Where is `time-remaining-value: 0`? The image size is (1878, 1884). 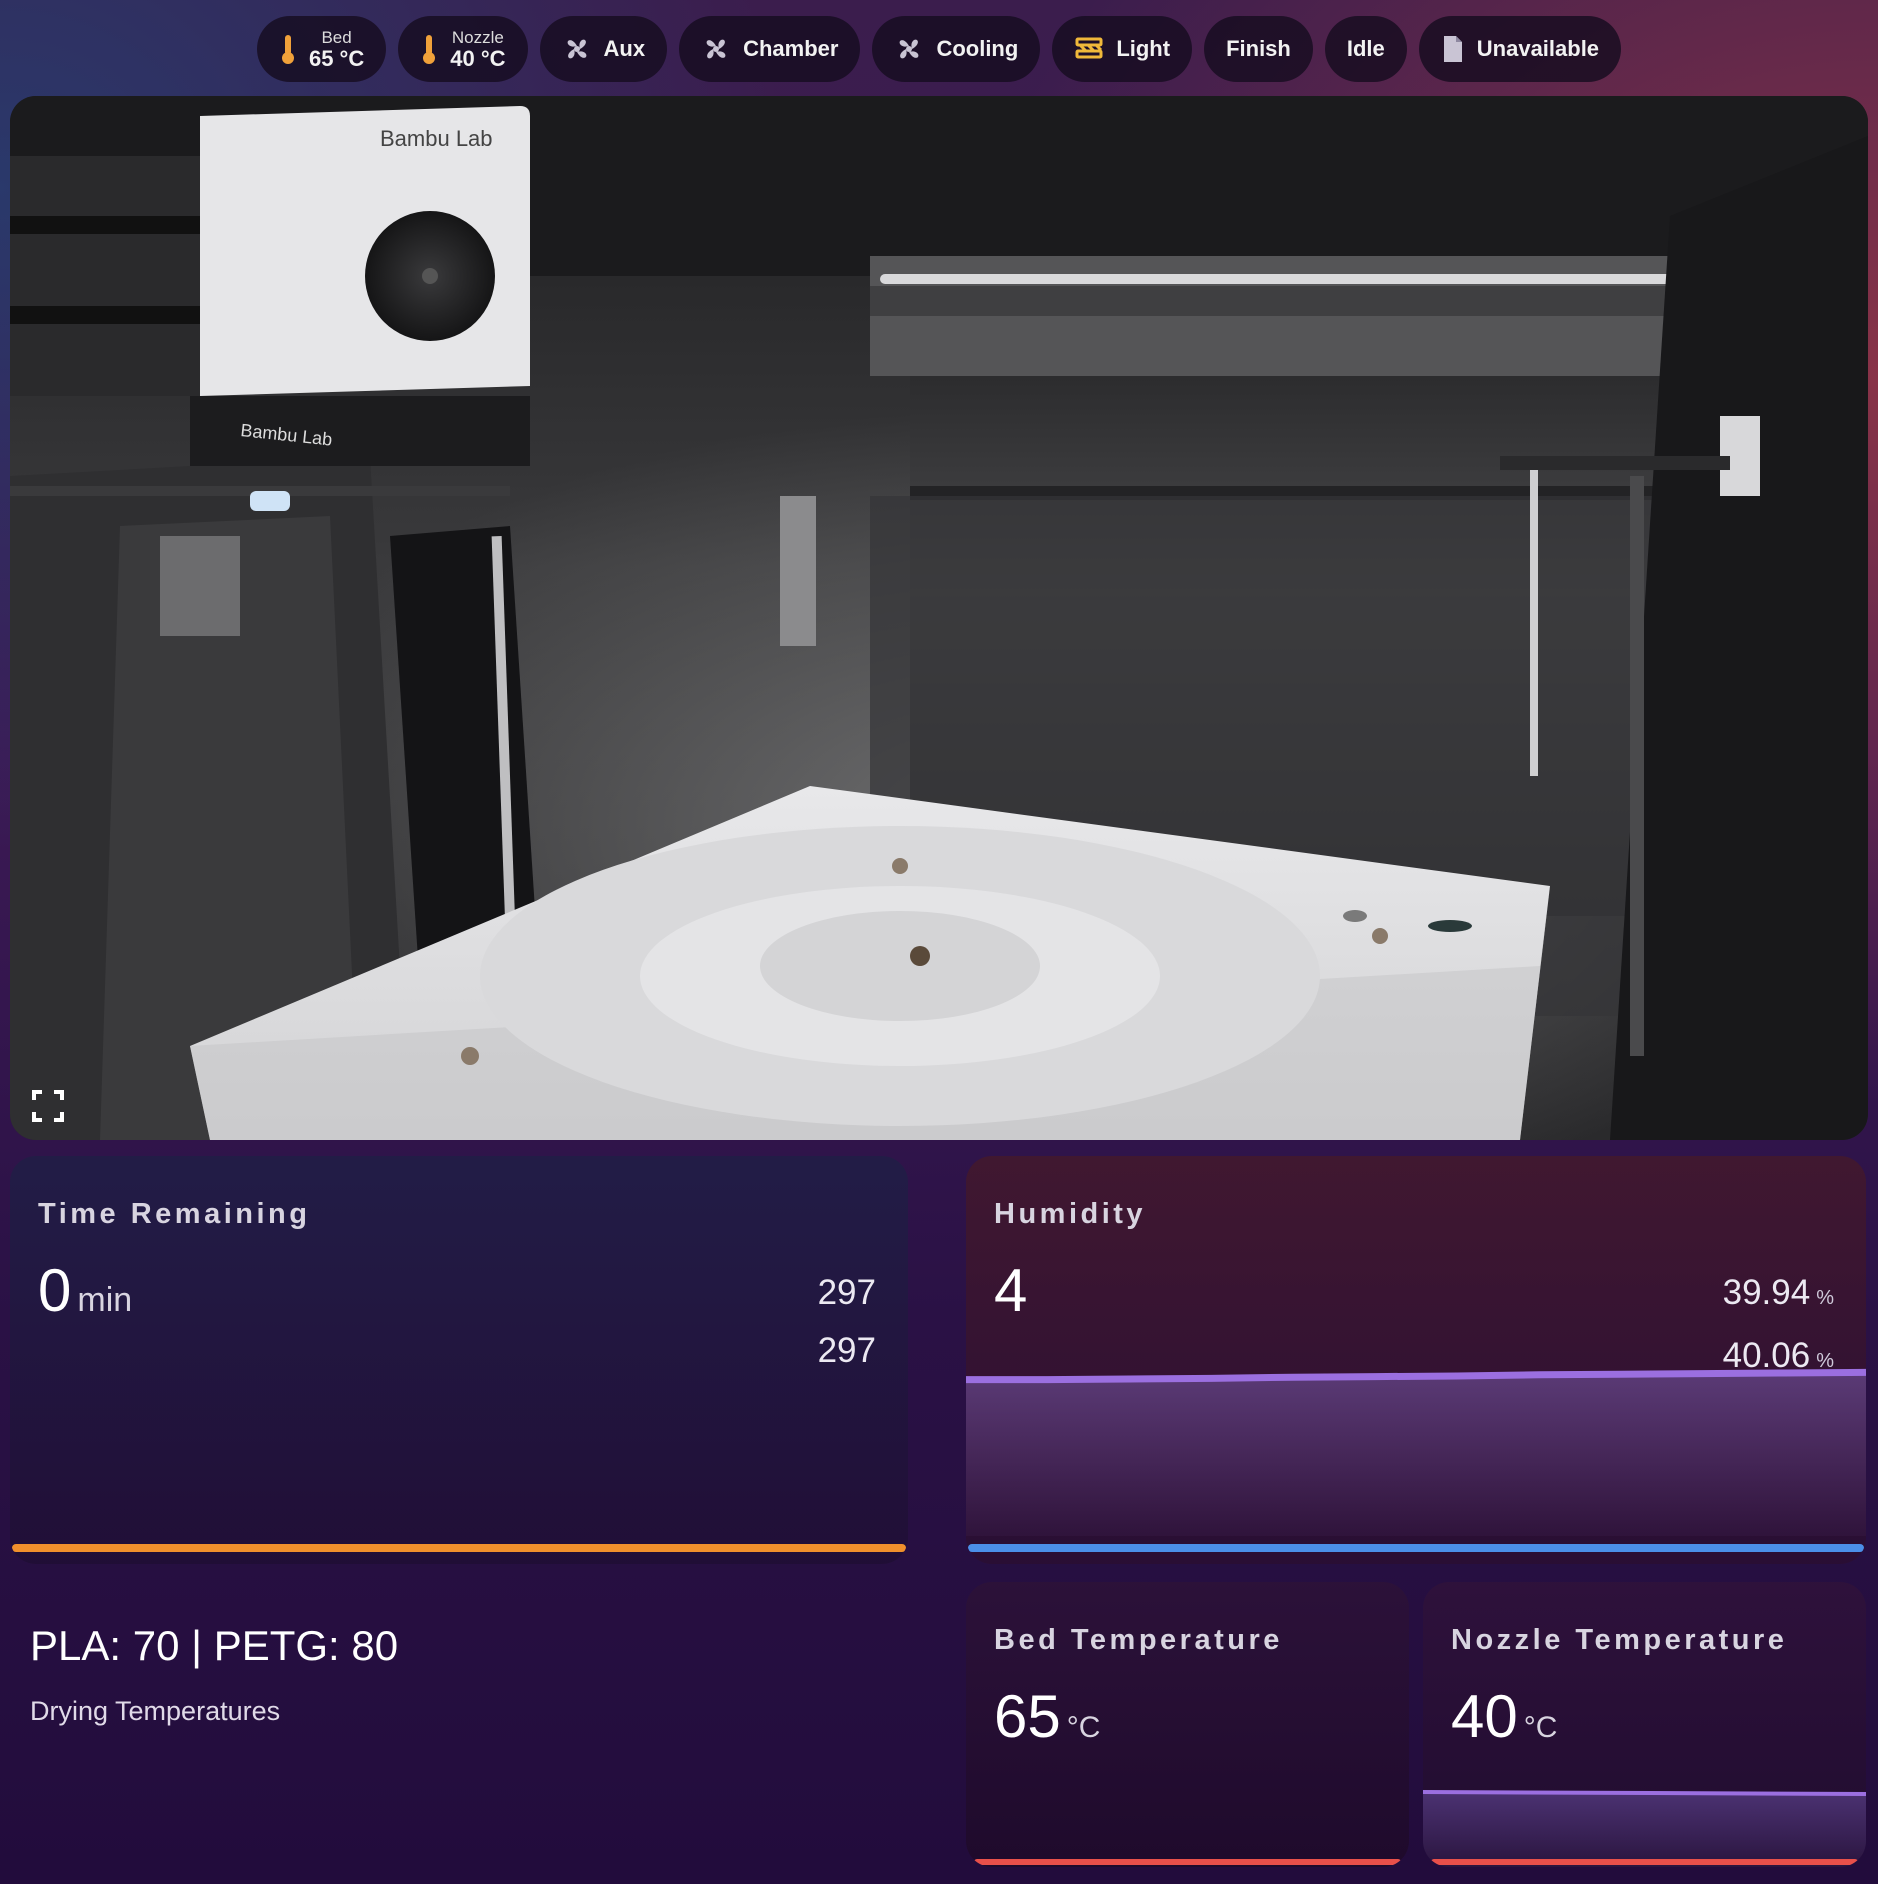
time-remaining-value: 0 is located at coordinates (55, 1290).